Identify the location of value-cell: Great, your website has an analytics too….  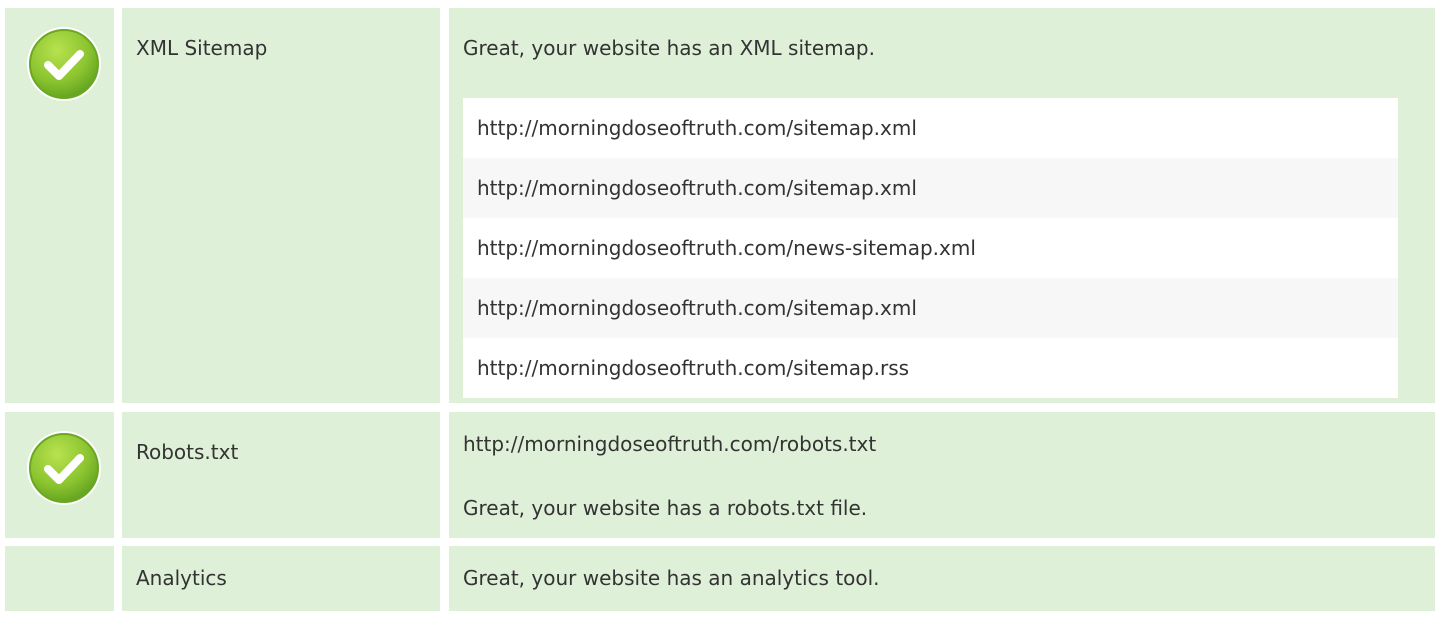
(942, 578).